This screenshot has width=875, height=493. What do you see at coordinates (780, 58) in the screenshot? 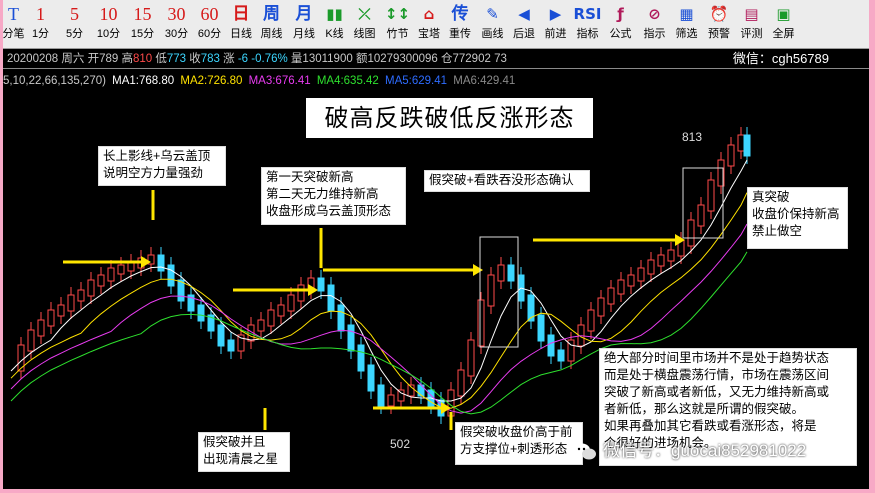
I see `wechat-contact: 微信：cgh56789` at bounding box center [780, 58].